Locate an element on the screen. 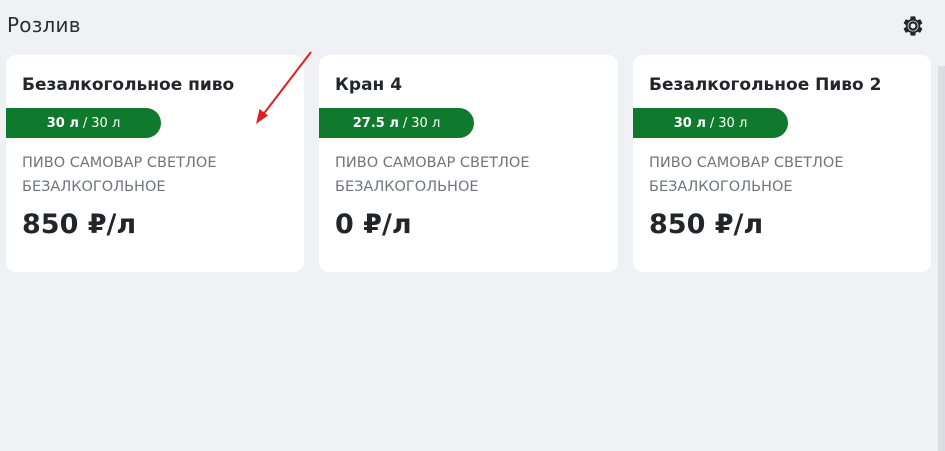 Image resolution: width=945 pixels, height=451 pixels. tap-name: Безалкогольное пиво is located at coordinates (128, 85).